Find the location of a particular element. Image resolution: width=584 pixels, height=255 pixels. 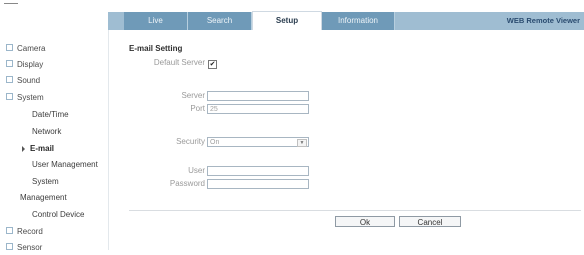

user-input is located at coordinates (258, 171).